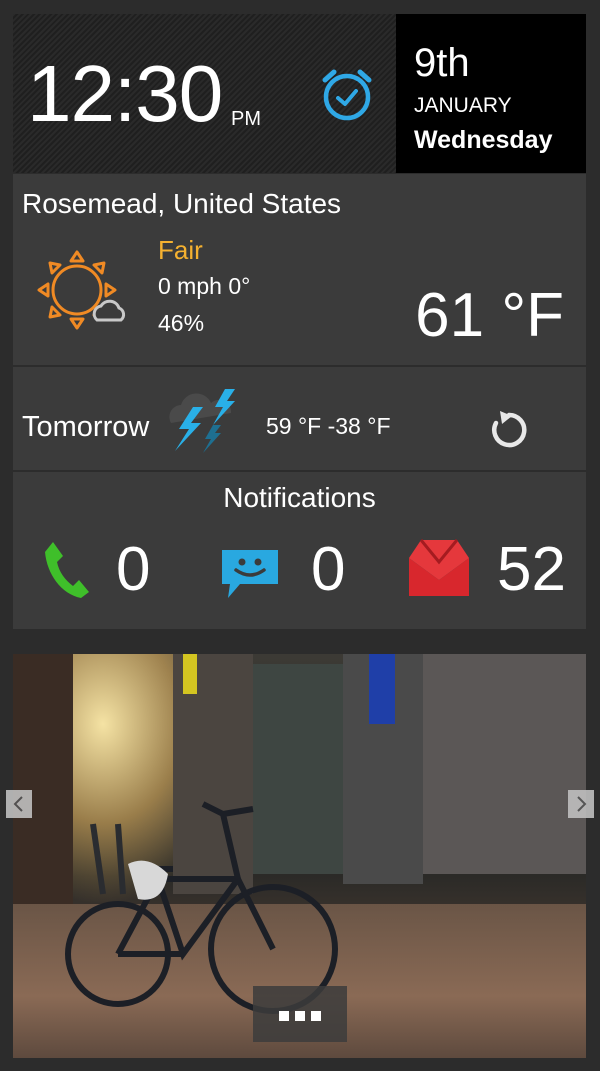 The width and height of the screenshot is (600, 1071). I want to click on date-widget: 9th JANUARY Wednesday, so click(491, 93).